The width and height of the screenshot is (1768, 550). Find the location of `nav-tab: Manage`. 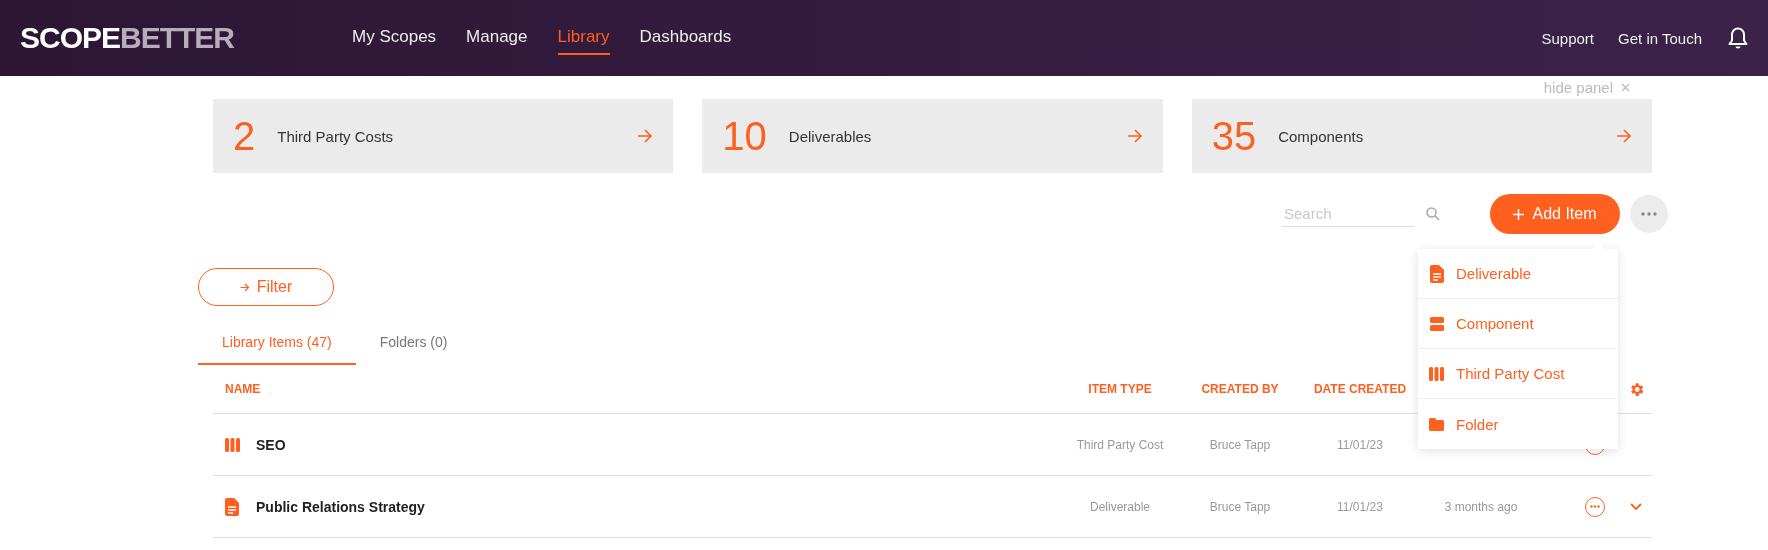

nav-tab: Manage is located at coordinates (497, 38).